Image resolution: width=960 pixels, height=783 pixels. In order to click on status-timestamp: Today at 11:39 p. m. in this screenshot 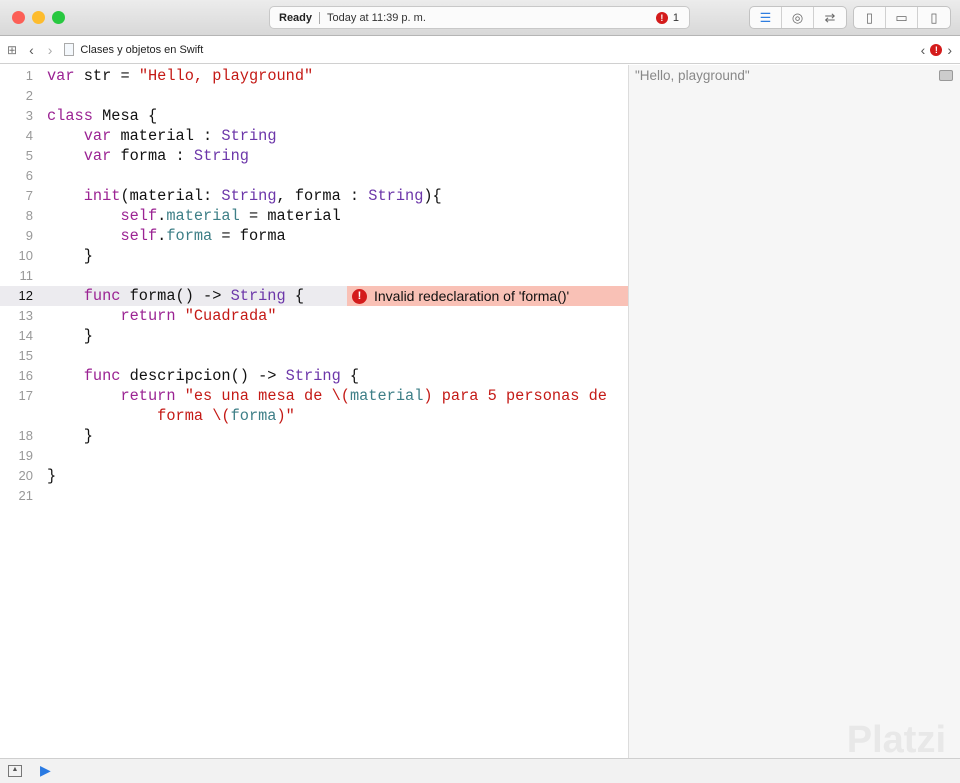, I will do `click(376, 17)`.